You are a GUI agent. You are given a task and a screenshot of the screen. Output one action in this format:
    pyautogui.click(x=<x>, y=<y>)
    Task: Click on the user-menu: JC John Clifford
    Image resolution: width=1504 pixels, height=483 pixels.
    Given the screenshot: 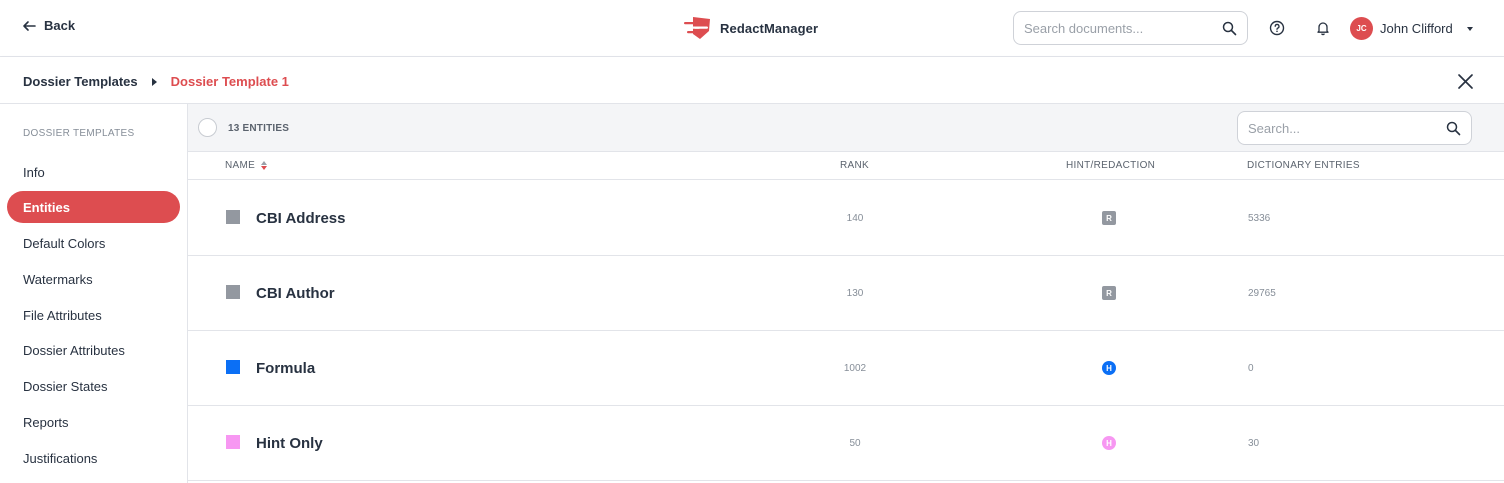 What is the action you would take?
    pyautogui.click(x=1411, y=28)
    